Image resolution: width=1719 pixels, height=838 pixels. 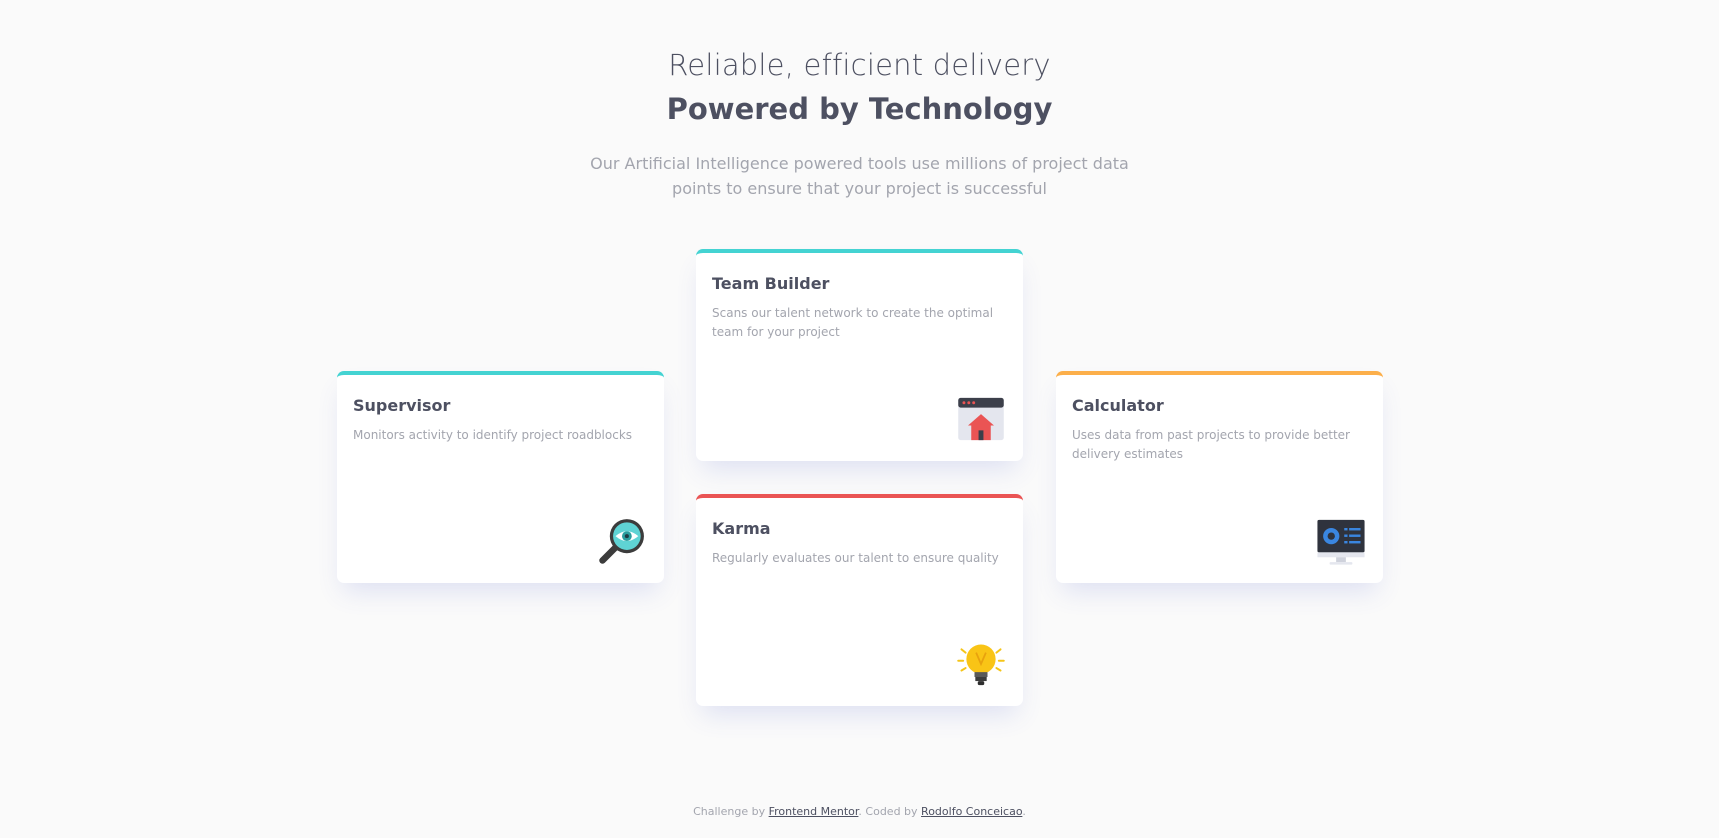 I want to click on card-title: Supervisor, so click(x=402, y=405).